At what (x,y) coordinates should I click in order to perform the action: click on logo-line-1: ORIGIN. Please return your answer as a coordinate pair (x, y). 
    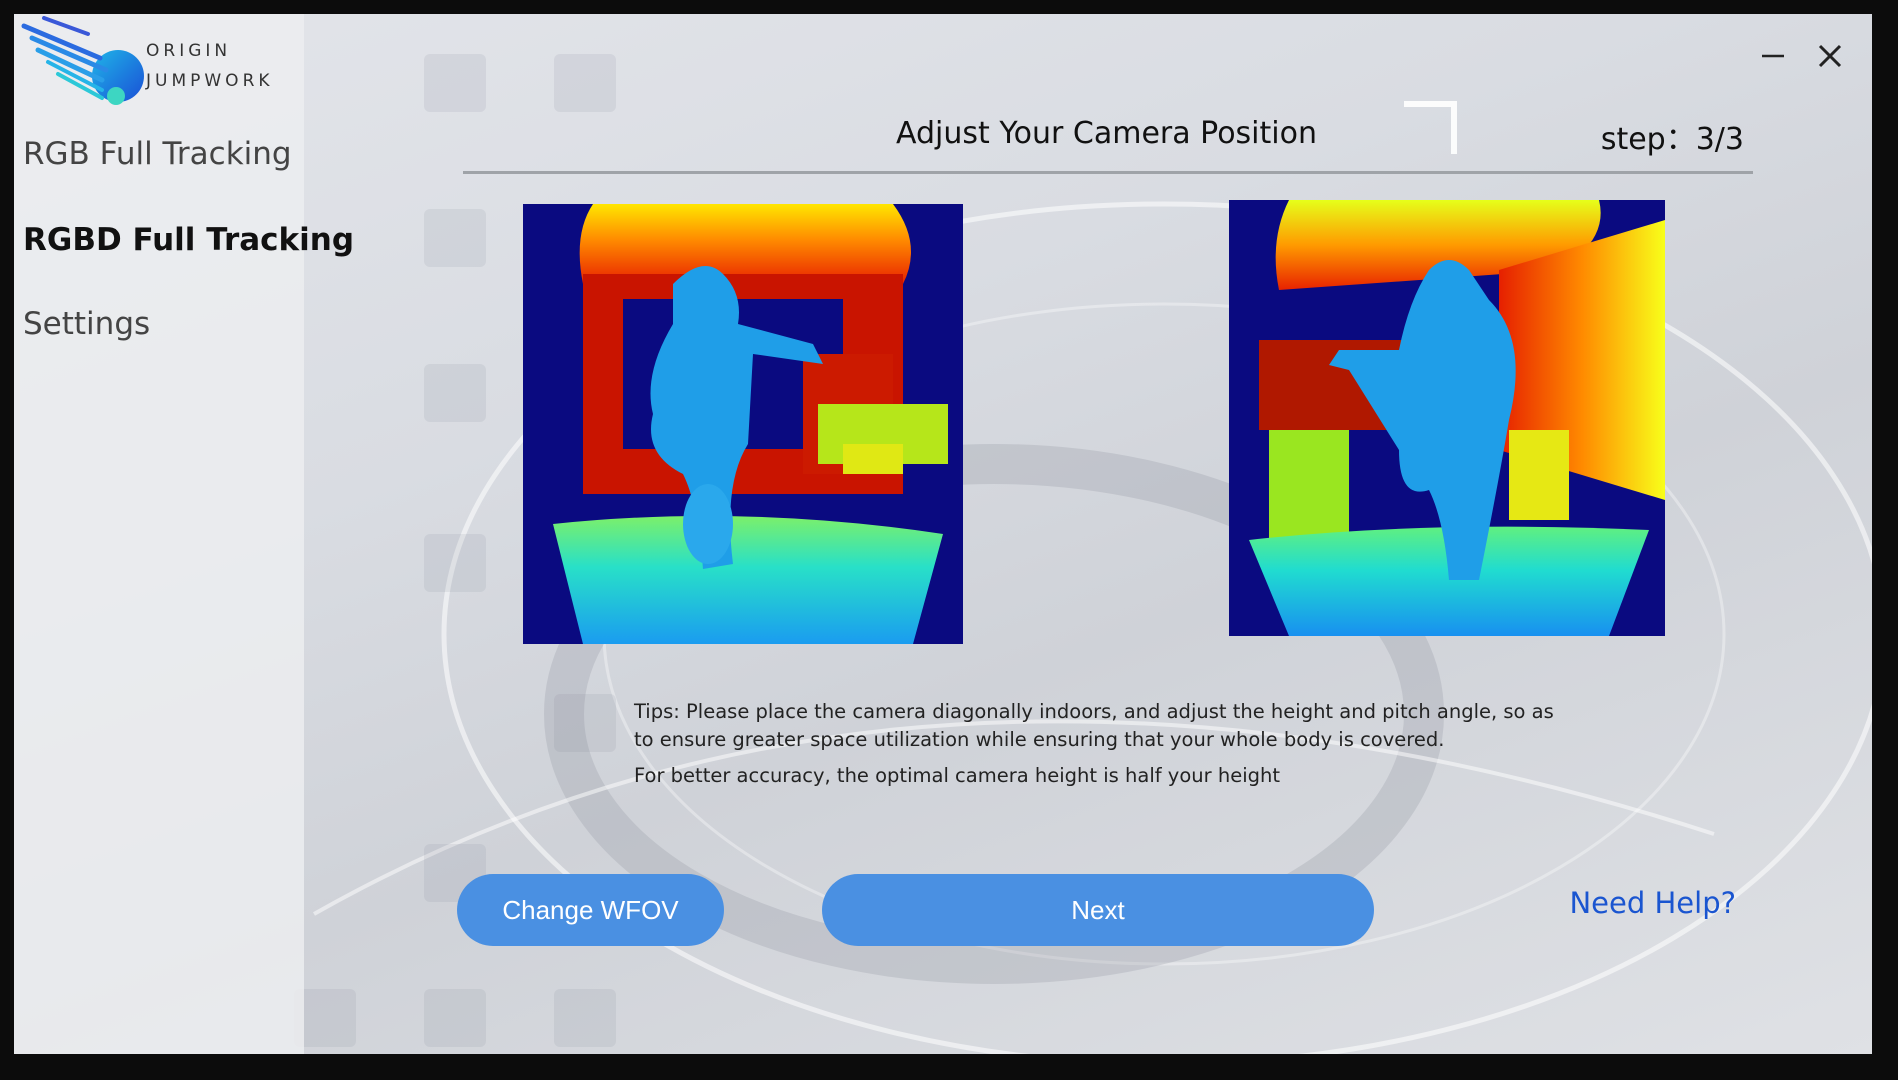
    Looking at the image, I should click on (189, 51).